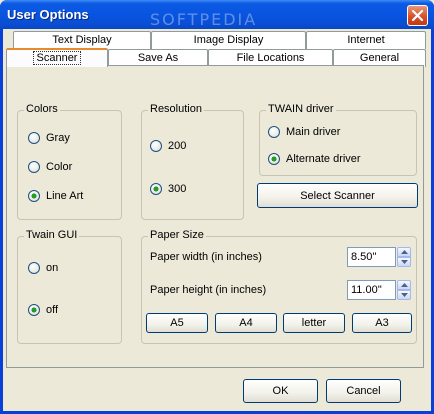 The width and height of the screenshot is (434, 414). What do you see at coordinates (177, 323) in the screenshot?
I see `preset-a5-button: A5` at bounding box center [177, 323].